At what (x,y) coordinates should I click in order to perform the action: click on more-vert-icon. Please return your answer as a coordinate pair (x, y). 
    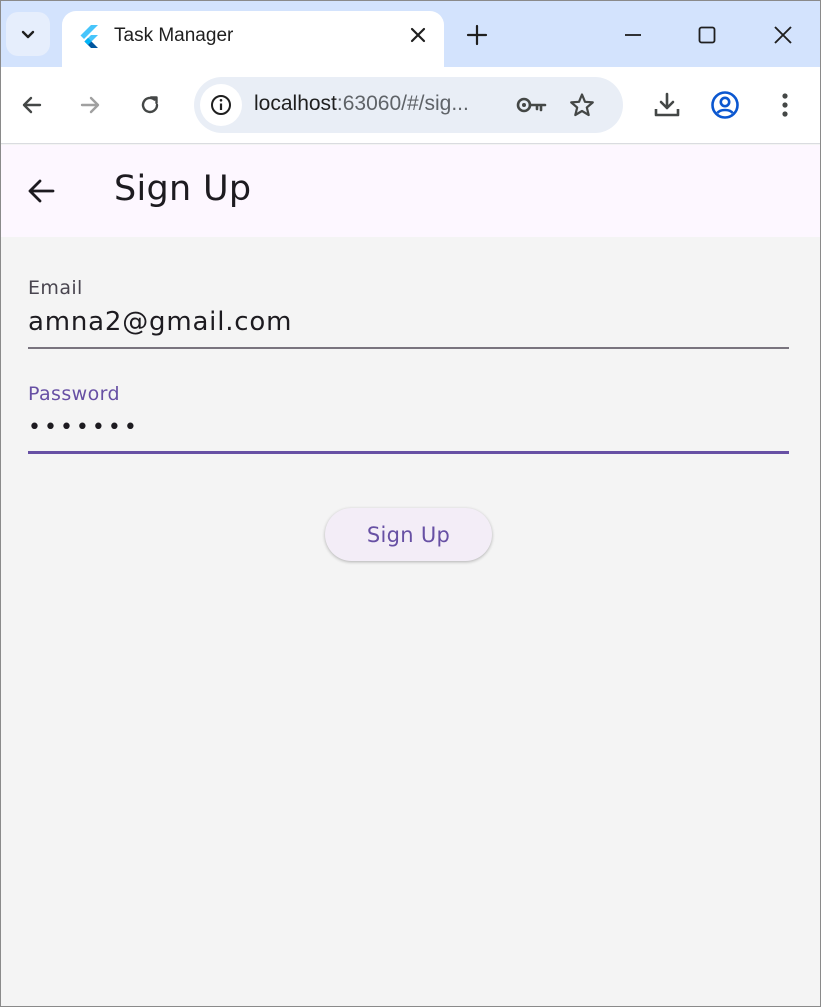
    Looking at the image, I should click on (785, 105).